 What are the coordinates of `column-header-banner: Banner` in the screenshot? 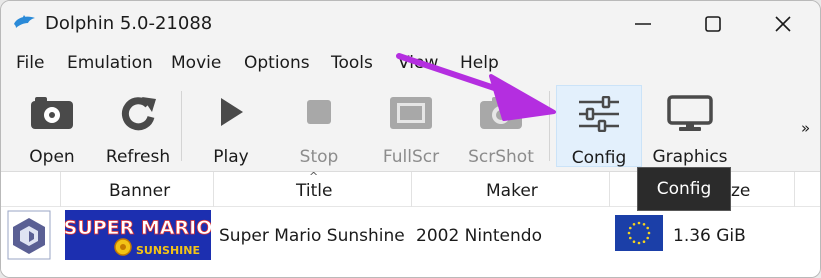 It's located at (139, 191).